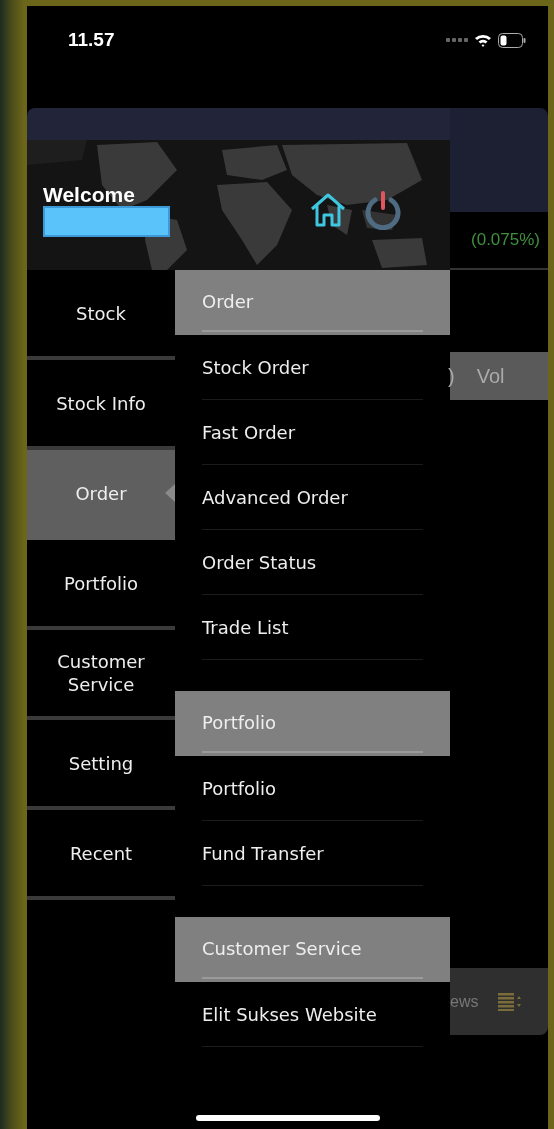 The width and height of the screenshot is (554, 1129). What do you see at coordinates (312, 1014) in the screenshot?
I see `submenu-item: Elit Sukses Website` at bounding box center [312, 1014].